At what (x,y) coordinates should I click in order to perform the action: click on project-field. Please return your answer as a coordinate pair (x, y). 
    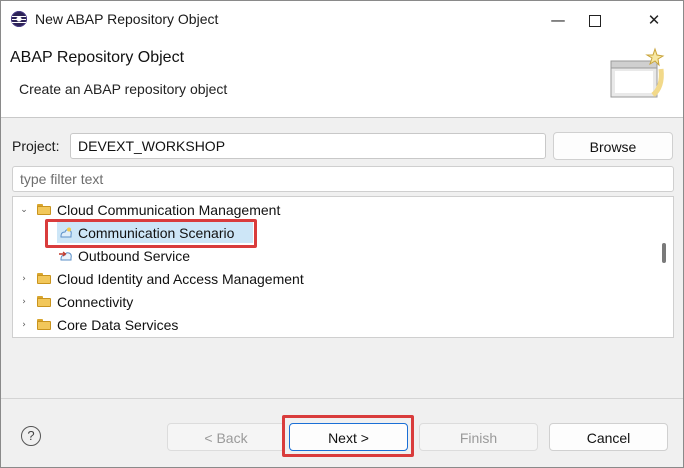
    Looking at the image, I should click on (308, 146).